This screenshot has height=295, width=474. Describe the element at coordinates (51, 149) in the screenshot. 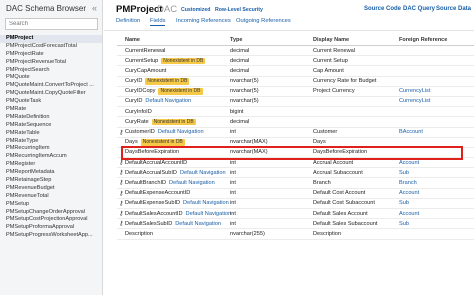

I see `sidebar-item: PMRecurringItem` at that location.